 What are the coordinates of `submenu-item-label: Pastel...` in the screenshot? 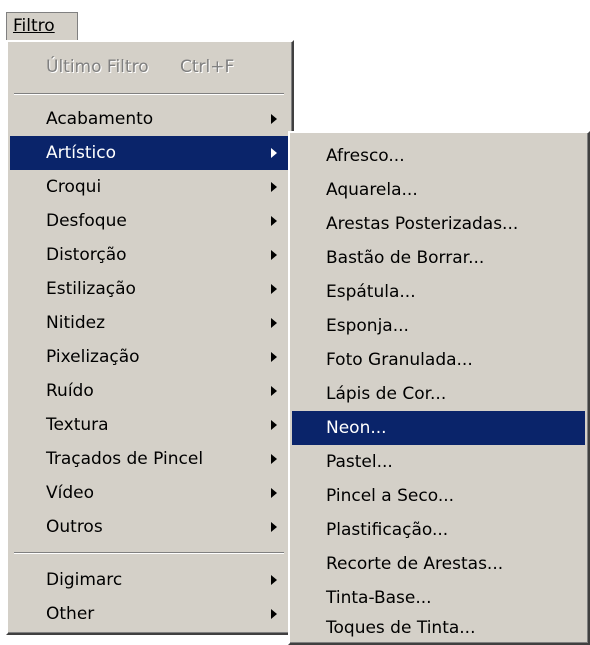 It's located at (359, 462).